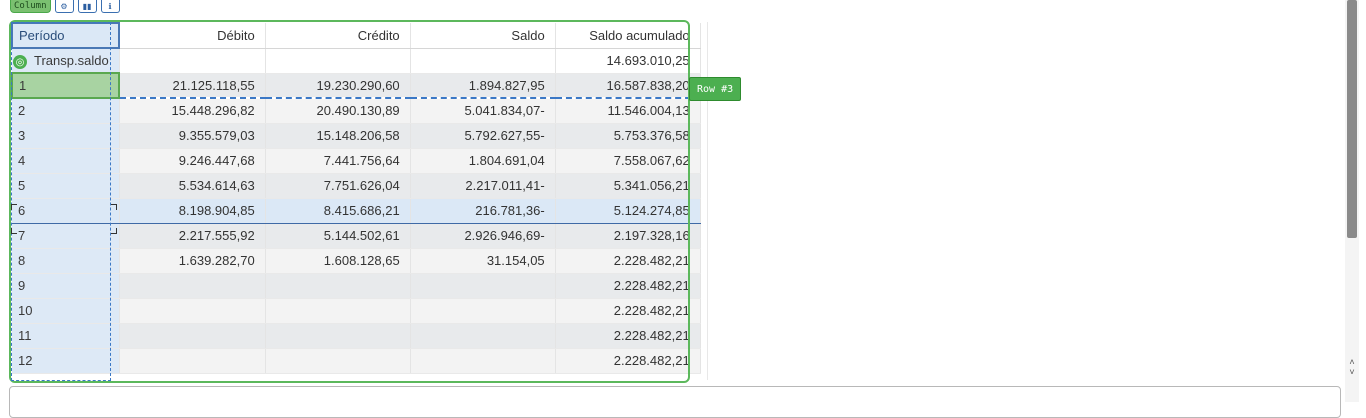 This screenshot has height=418, width=1366. What do you see at coordinates (65, 85) in the screenshot?
I see `cell-periodo: 1` at bounding box center [65, 85].